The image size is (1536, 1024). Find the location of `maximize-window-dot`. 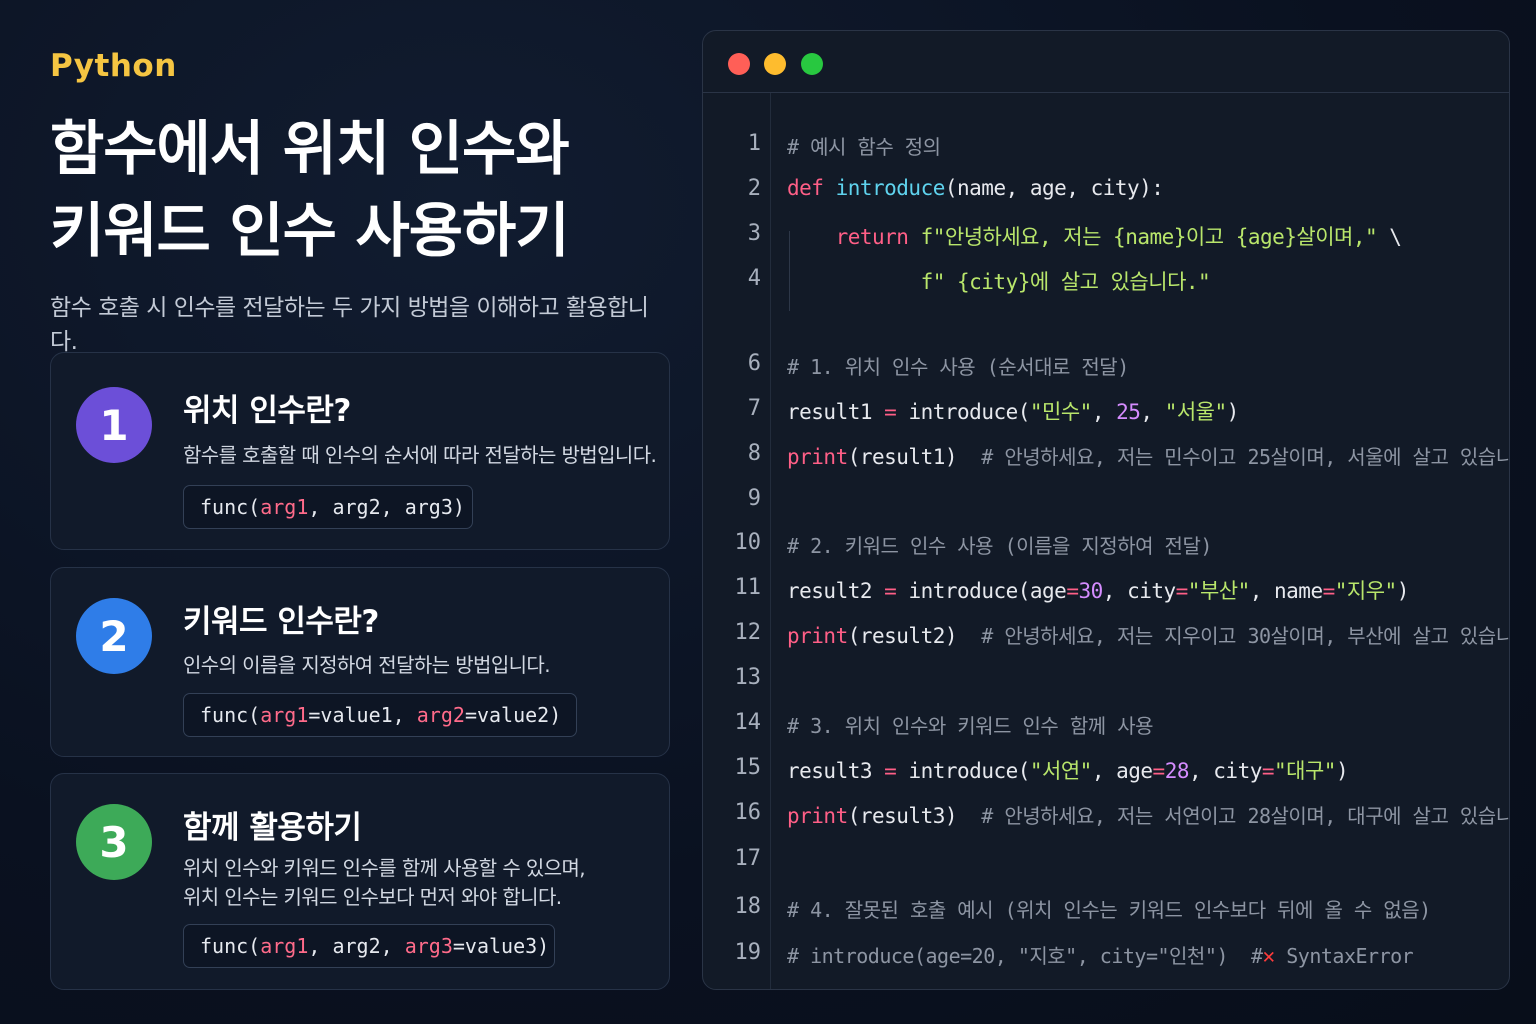

maximize-window-dot is located at coordinates (812, 64).